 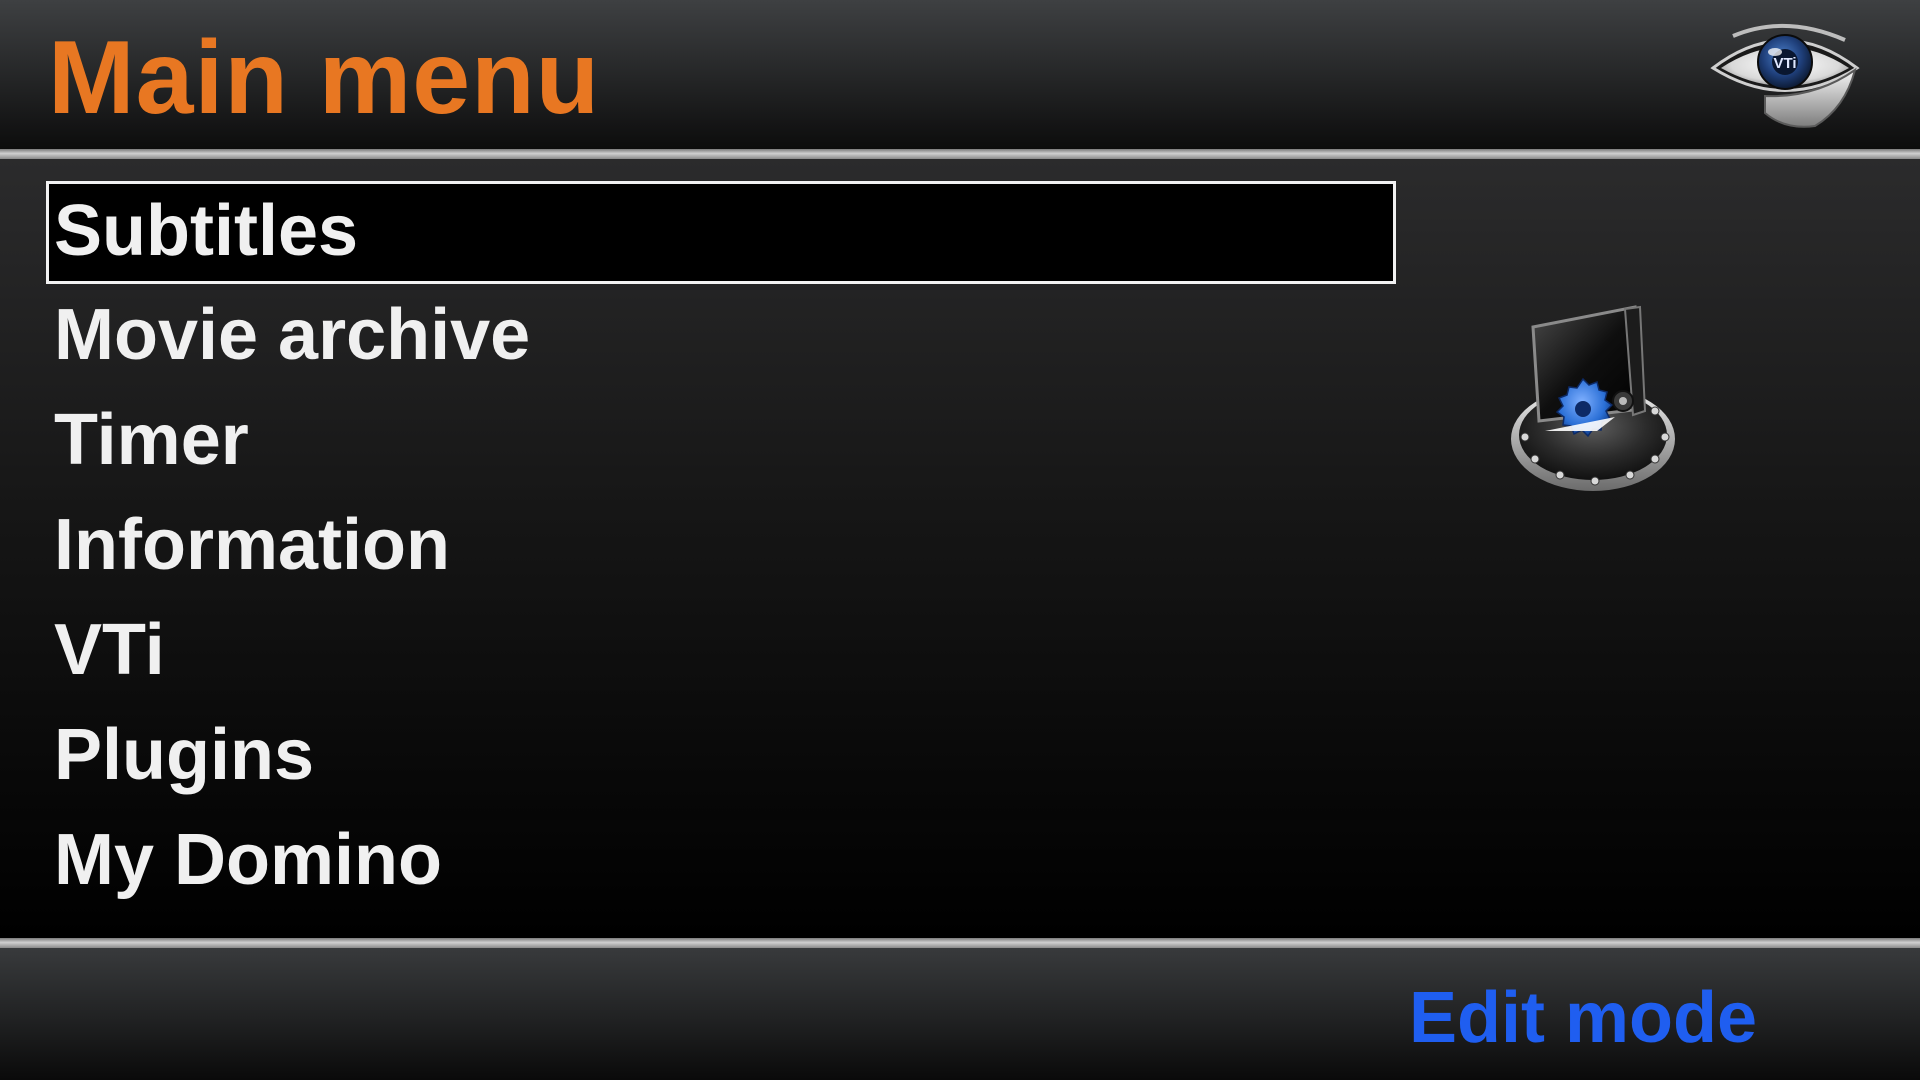 What do you see at coordinates (1785, 75) in the screenshot?
I see `vti-eye-logo-icon: VTi` at bounding box center [1785, 75].